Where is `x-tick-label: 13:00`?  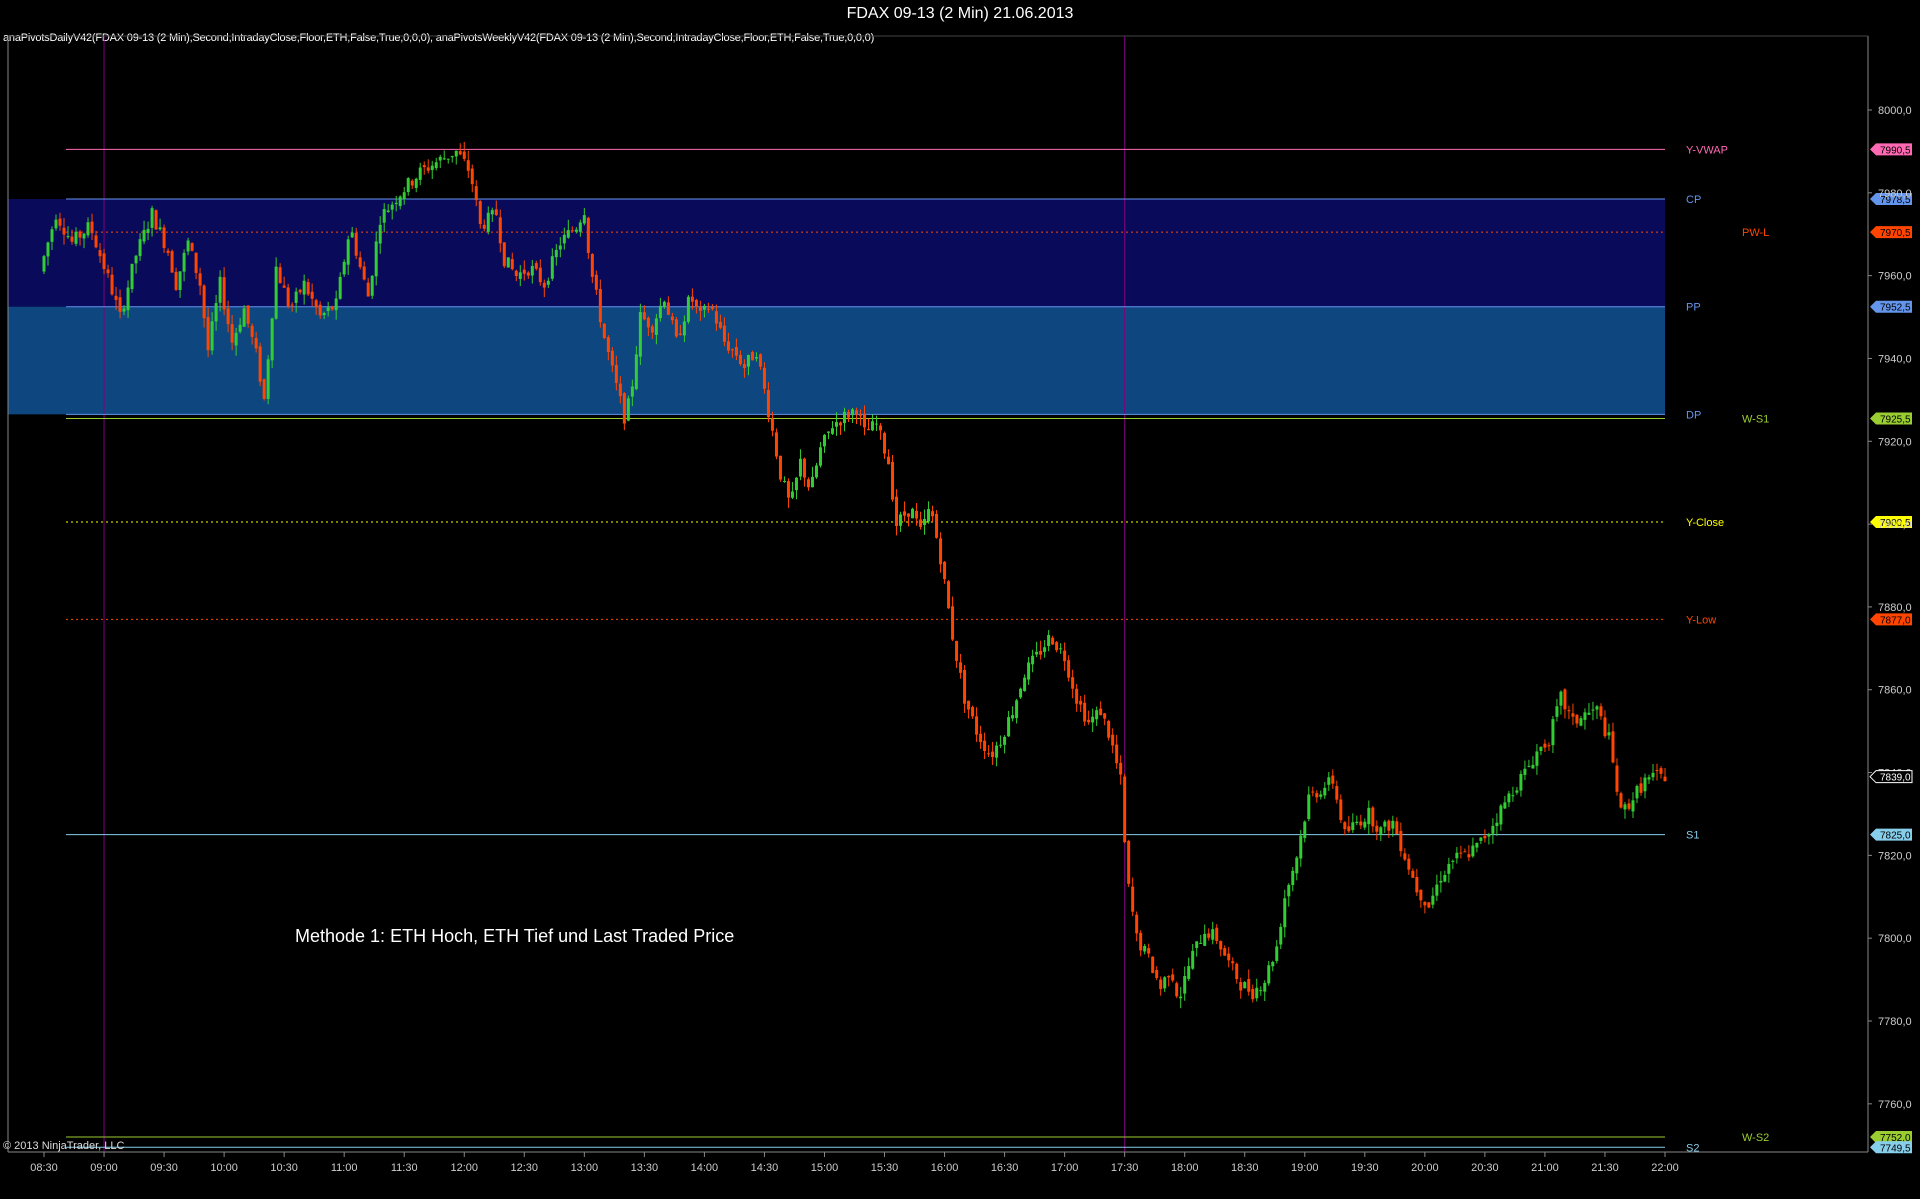 x-tick-label: 13:00 is located at coordinates (585, 1168).